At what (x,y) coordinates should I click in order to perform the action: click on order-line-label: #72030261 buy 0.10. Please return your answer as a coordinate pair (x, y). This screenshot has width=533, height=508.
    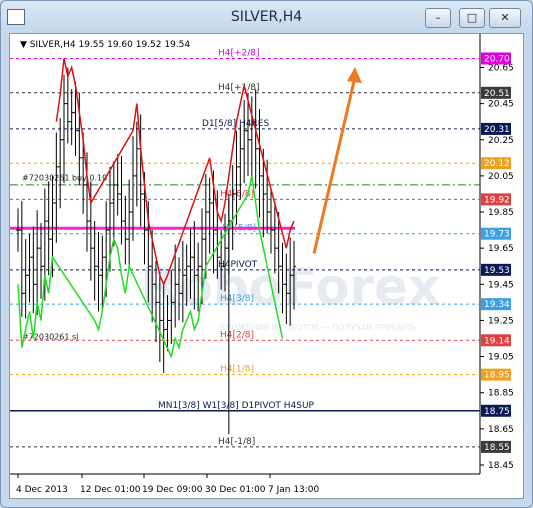
    Looking at the image, I should click on (64, 178).